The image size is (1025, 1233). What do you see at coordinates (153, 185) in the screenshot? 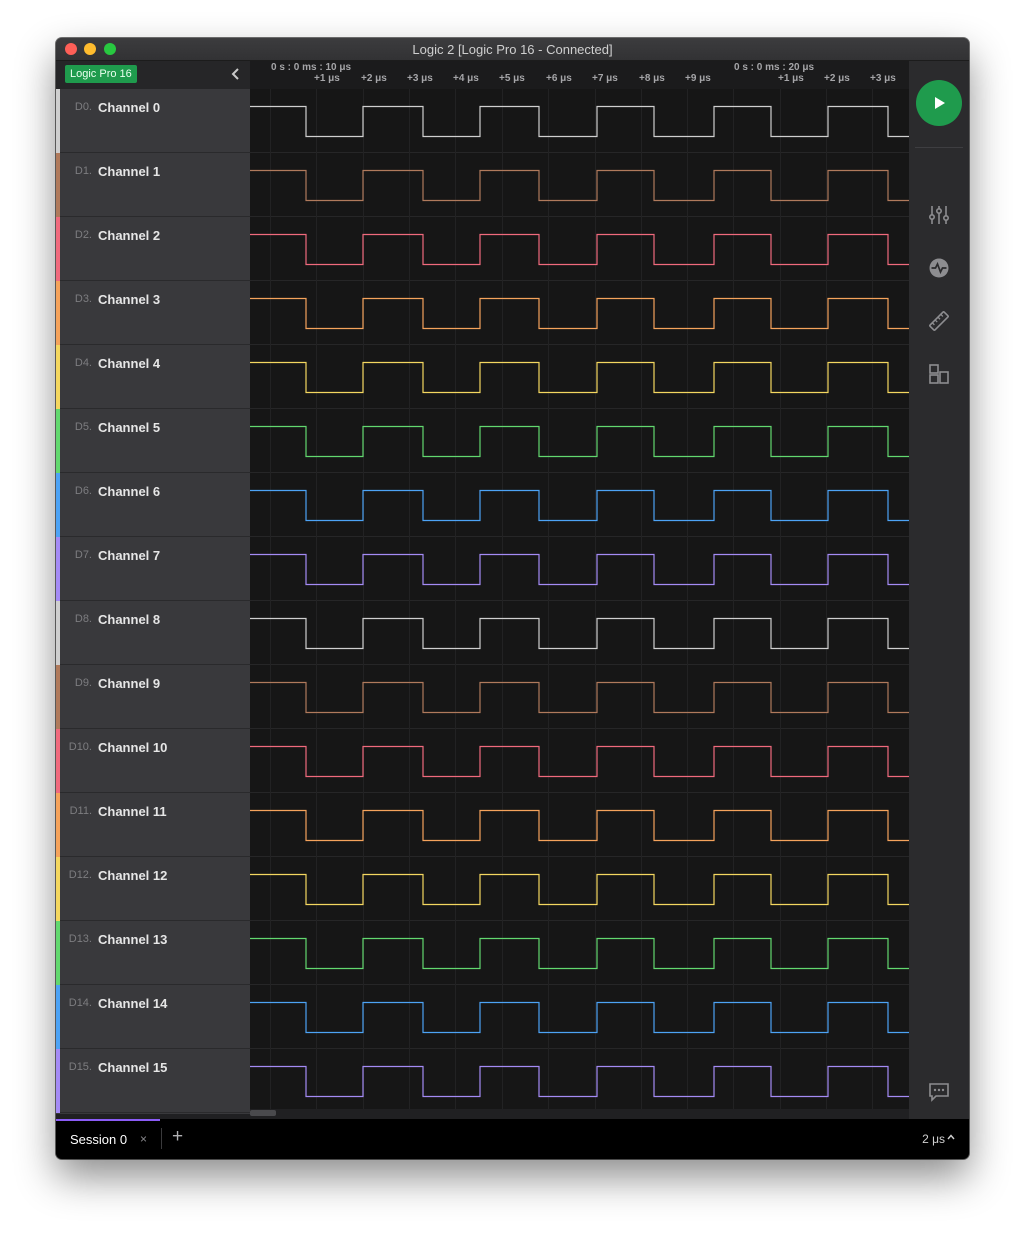
I see `channel-row: D1. Channel 1` at bounding box center [153, 185].